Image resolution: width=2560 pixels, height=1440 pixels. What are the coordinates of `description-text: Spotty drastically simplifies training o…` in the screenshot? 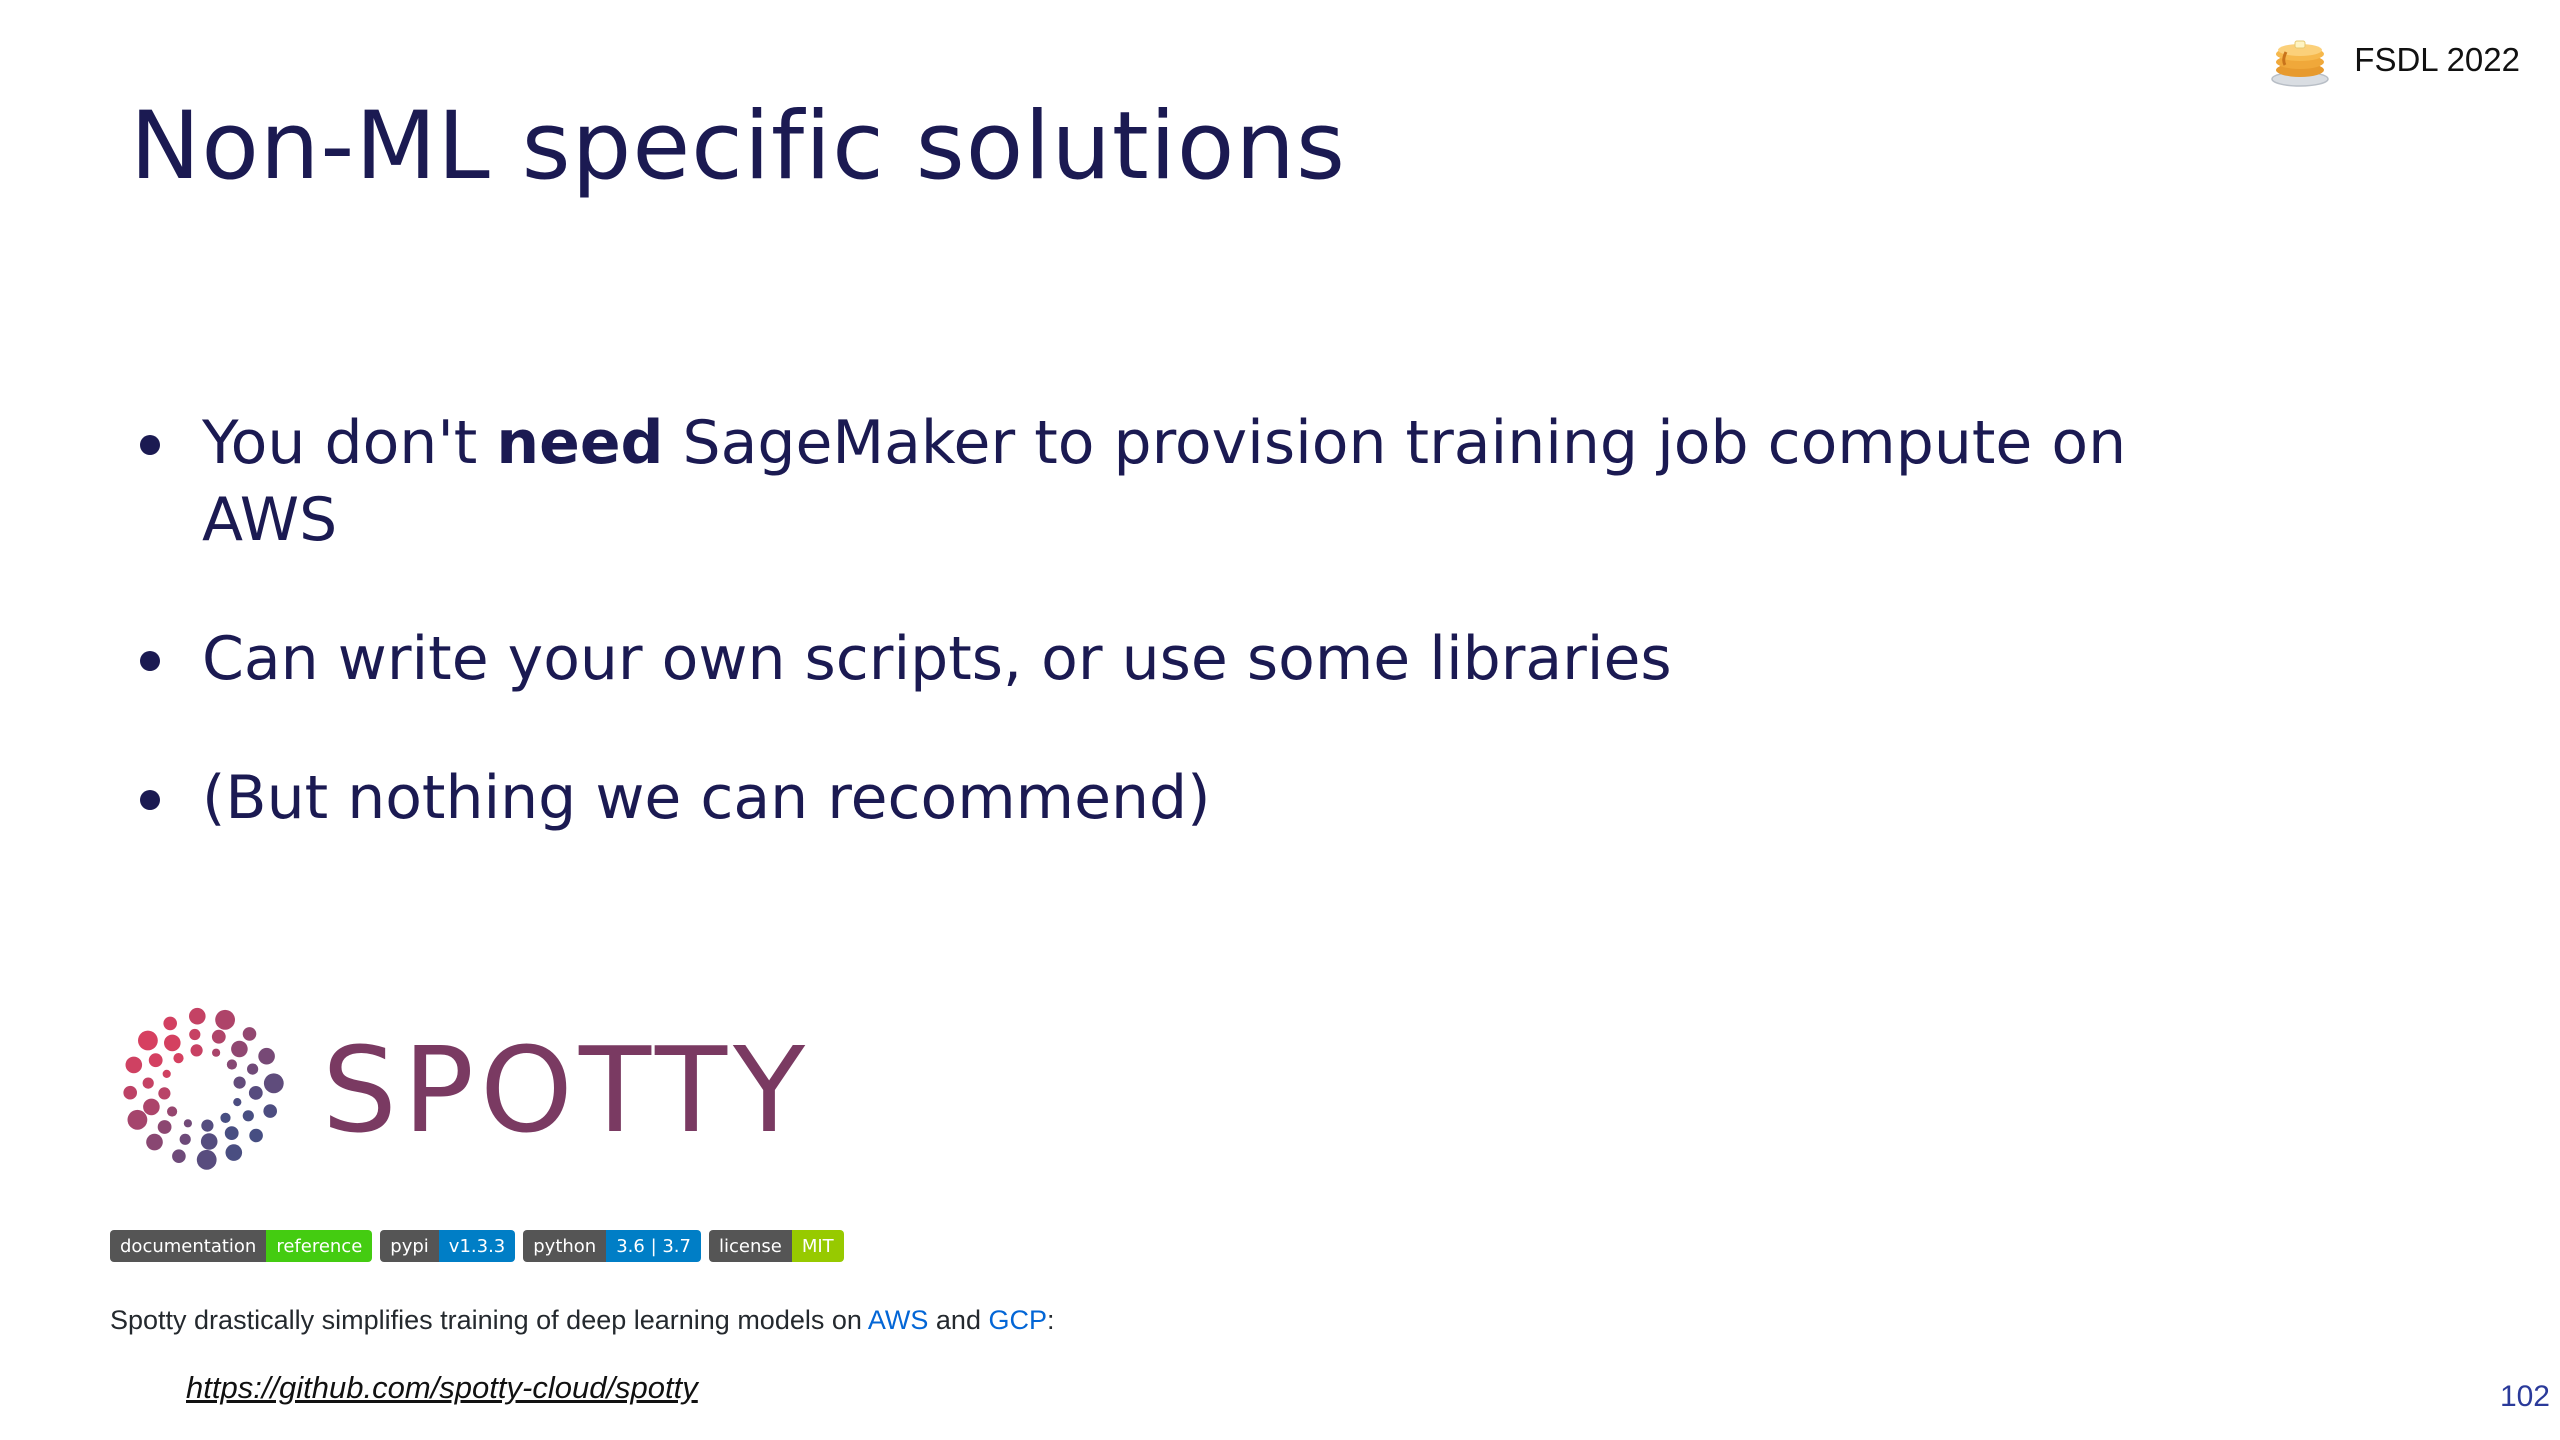 It's located at (489, 1320).